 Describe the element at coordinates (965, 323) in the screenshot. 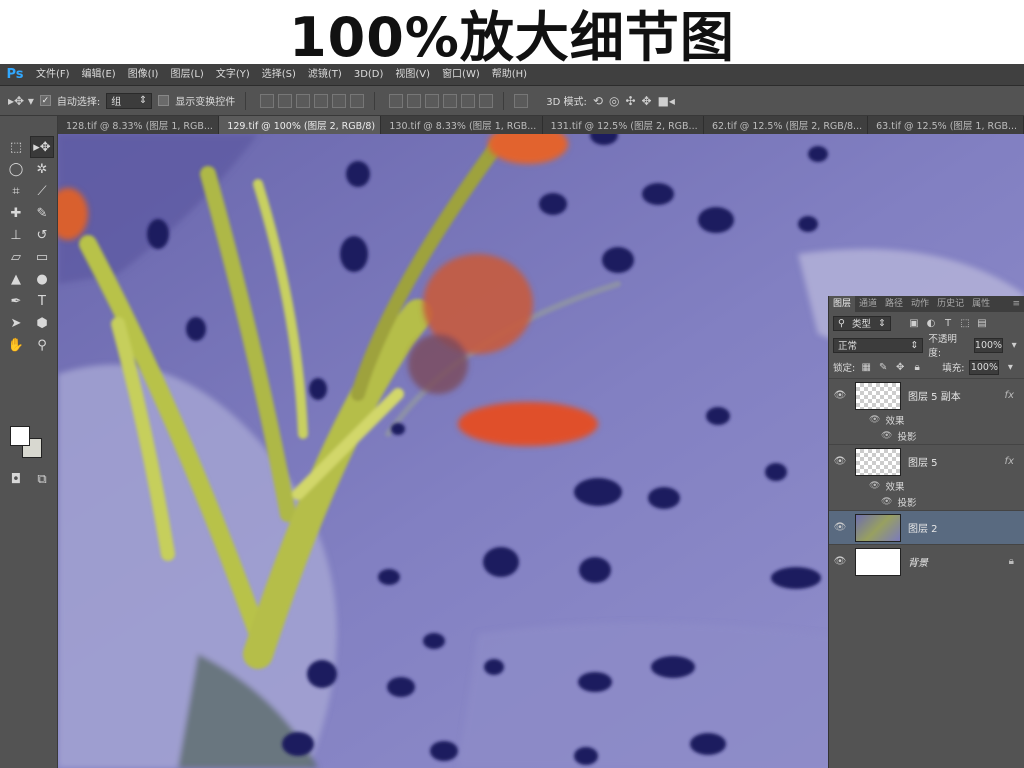

I see `filter-shape-icon: ⬚` at that location.